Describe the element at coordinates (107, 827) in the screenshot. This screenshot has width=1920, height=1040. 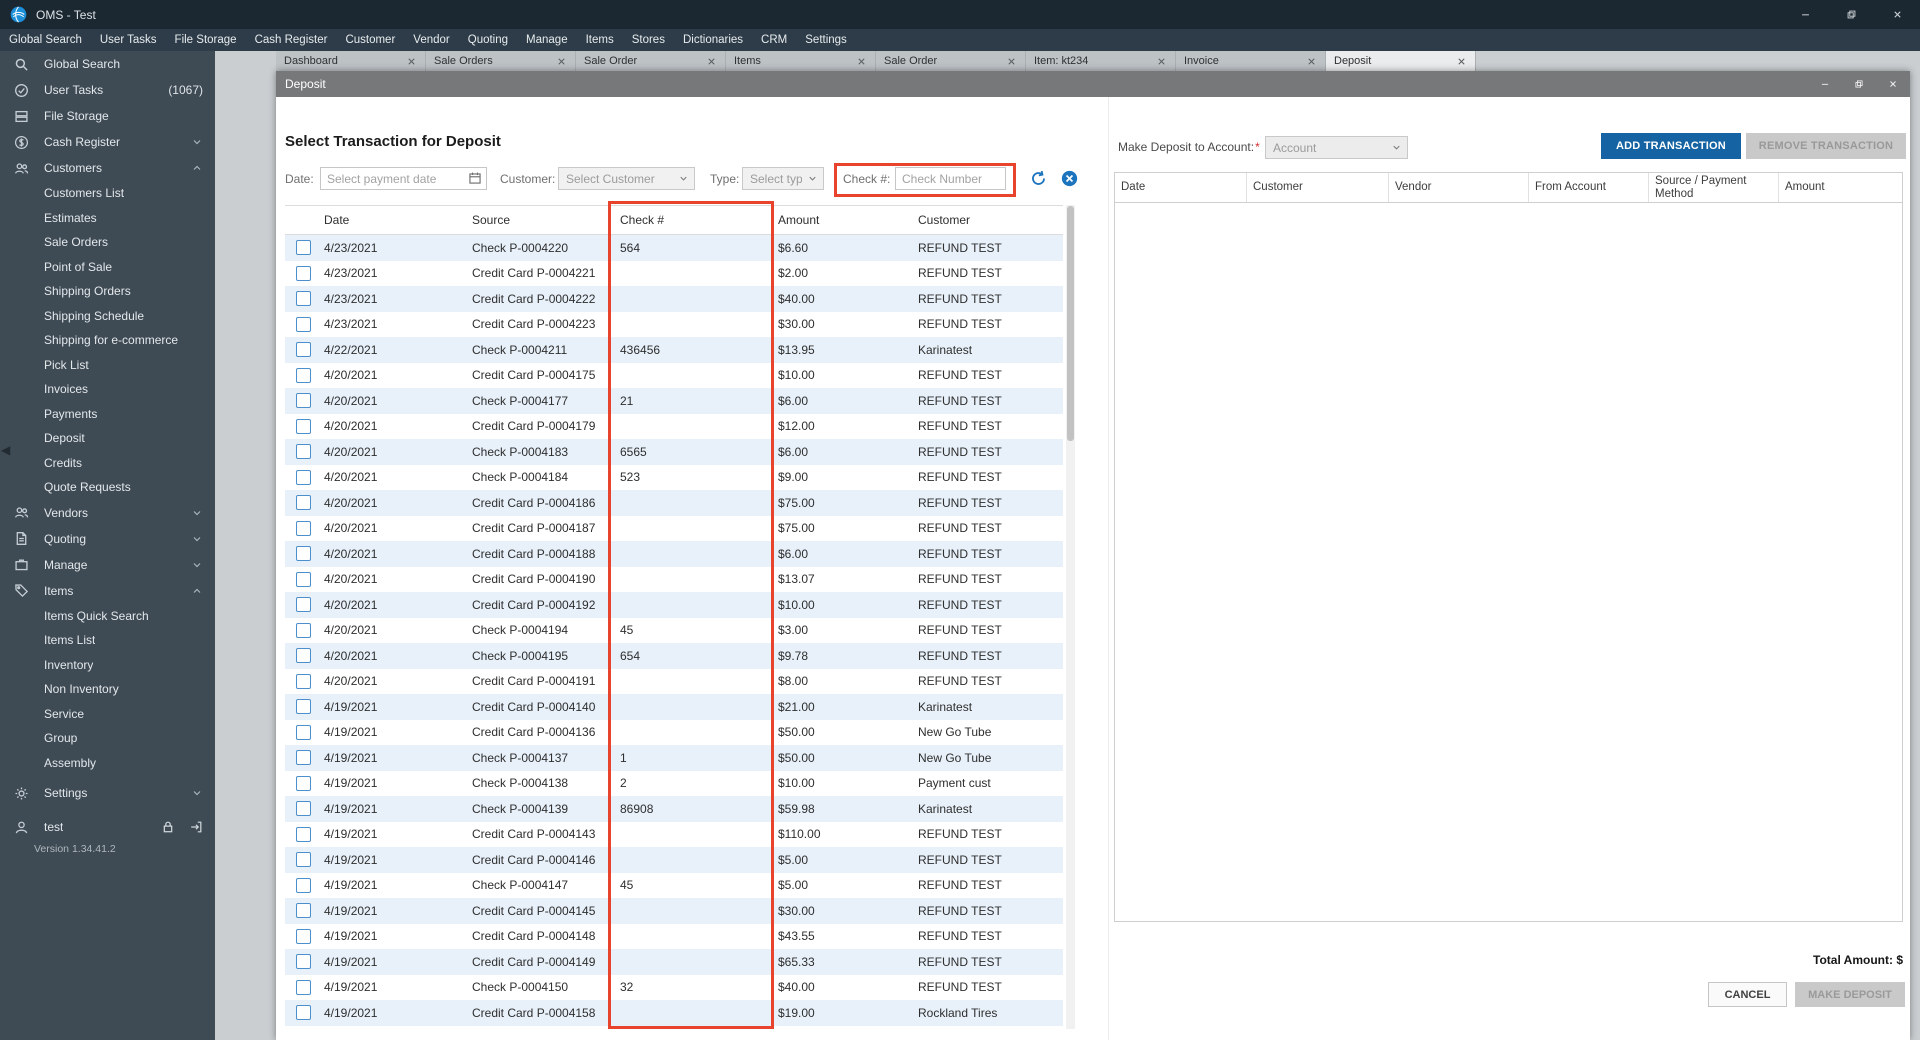
I see `sidebar-user-row: test` at that location.